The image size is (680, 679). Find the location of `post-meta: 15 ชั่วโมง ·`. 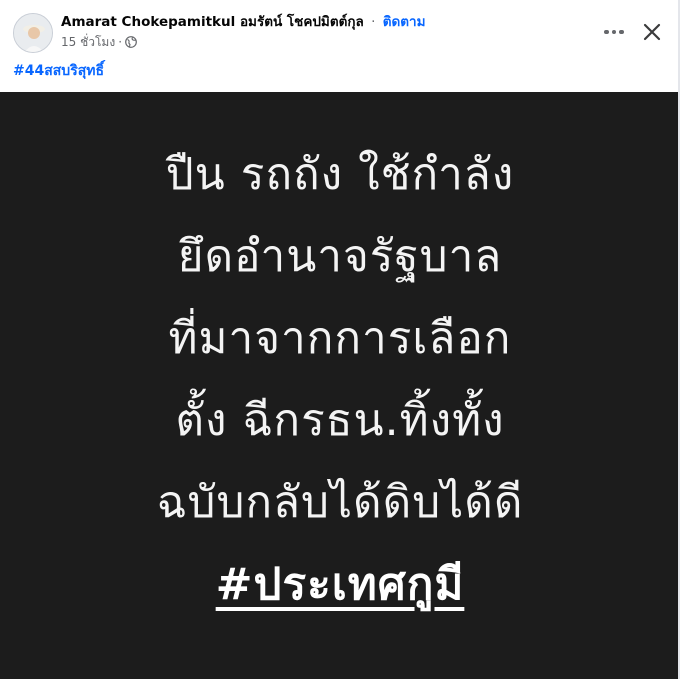

post-meta: 15 ชั่วโมง · is located at coordinates (99, 42).